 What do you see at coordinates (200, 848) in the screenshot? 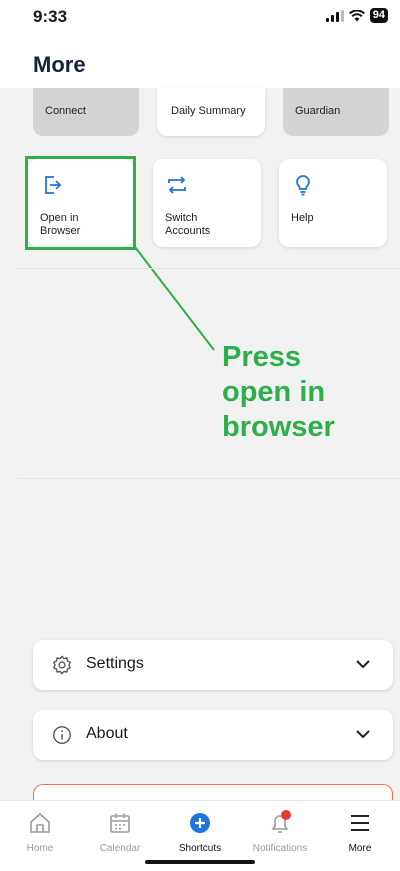
I see `tab-shortcuts-label: Shortcuts` at bounding box center [200, 848].